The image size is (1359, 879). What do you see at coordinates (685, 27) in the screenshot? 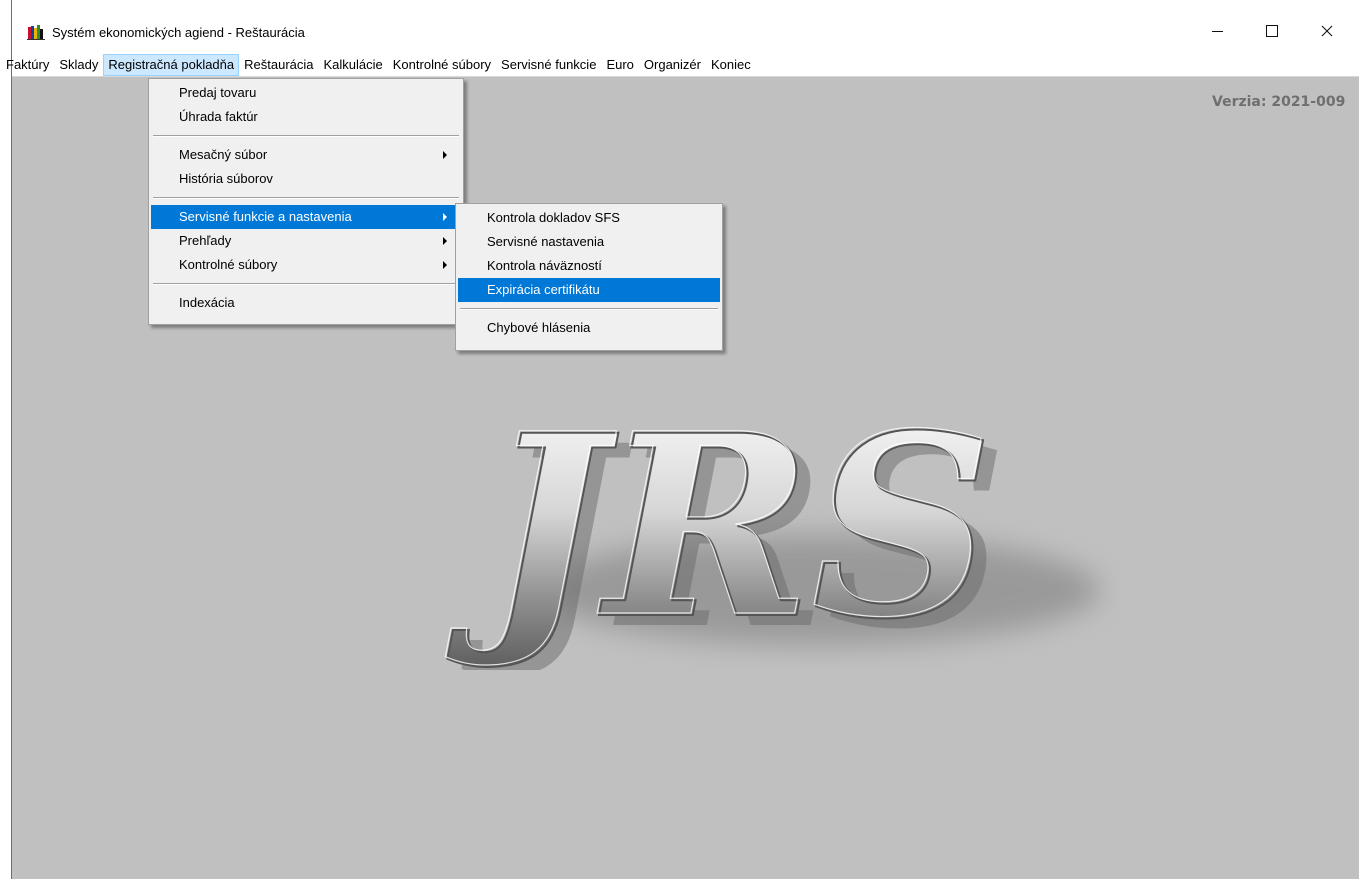
I see `title-bar: Systém ekonomických agiend - Reštaurácia` at bounding box center [685, 27].